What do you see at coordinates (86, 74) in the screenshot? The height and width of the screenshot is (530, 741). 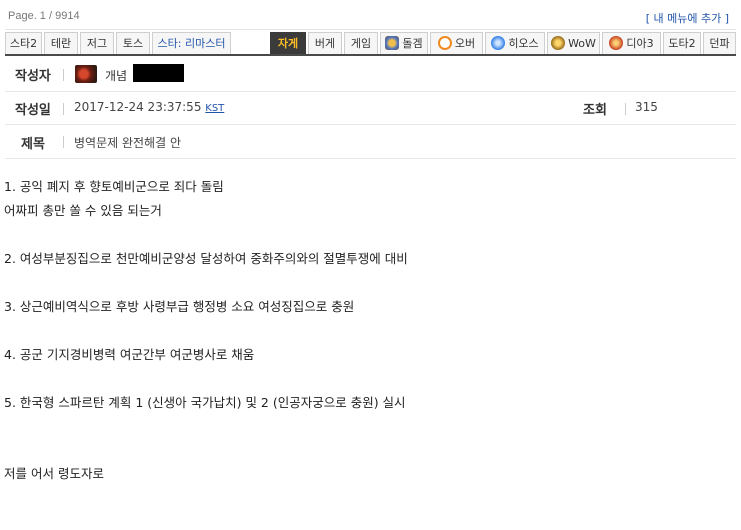 I see `avatar` at bounding box center [86, 74].